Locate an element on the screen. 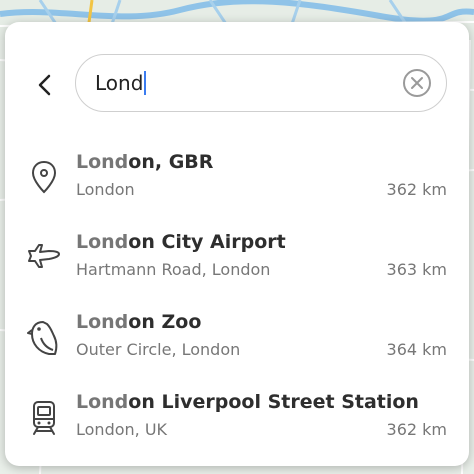 The image size is (474, 474). search-field: Lond is located at coordinates (261, 83).